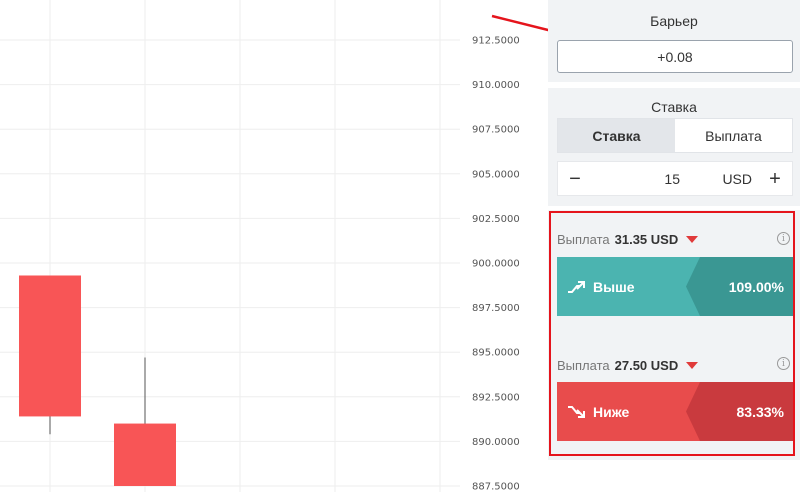  Describe the element at coordinates (496, 487) in the screenshot. I see `y-tick-label: 887.5000` at that location.